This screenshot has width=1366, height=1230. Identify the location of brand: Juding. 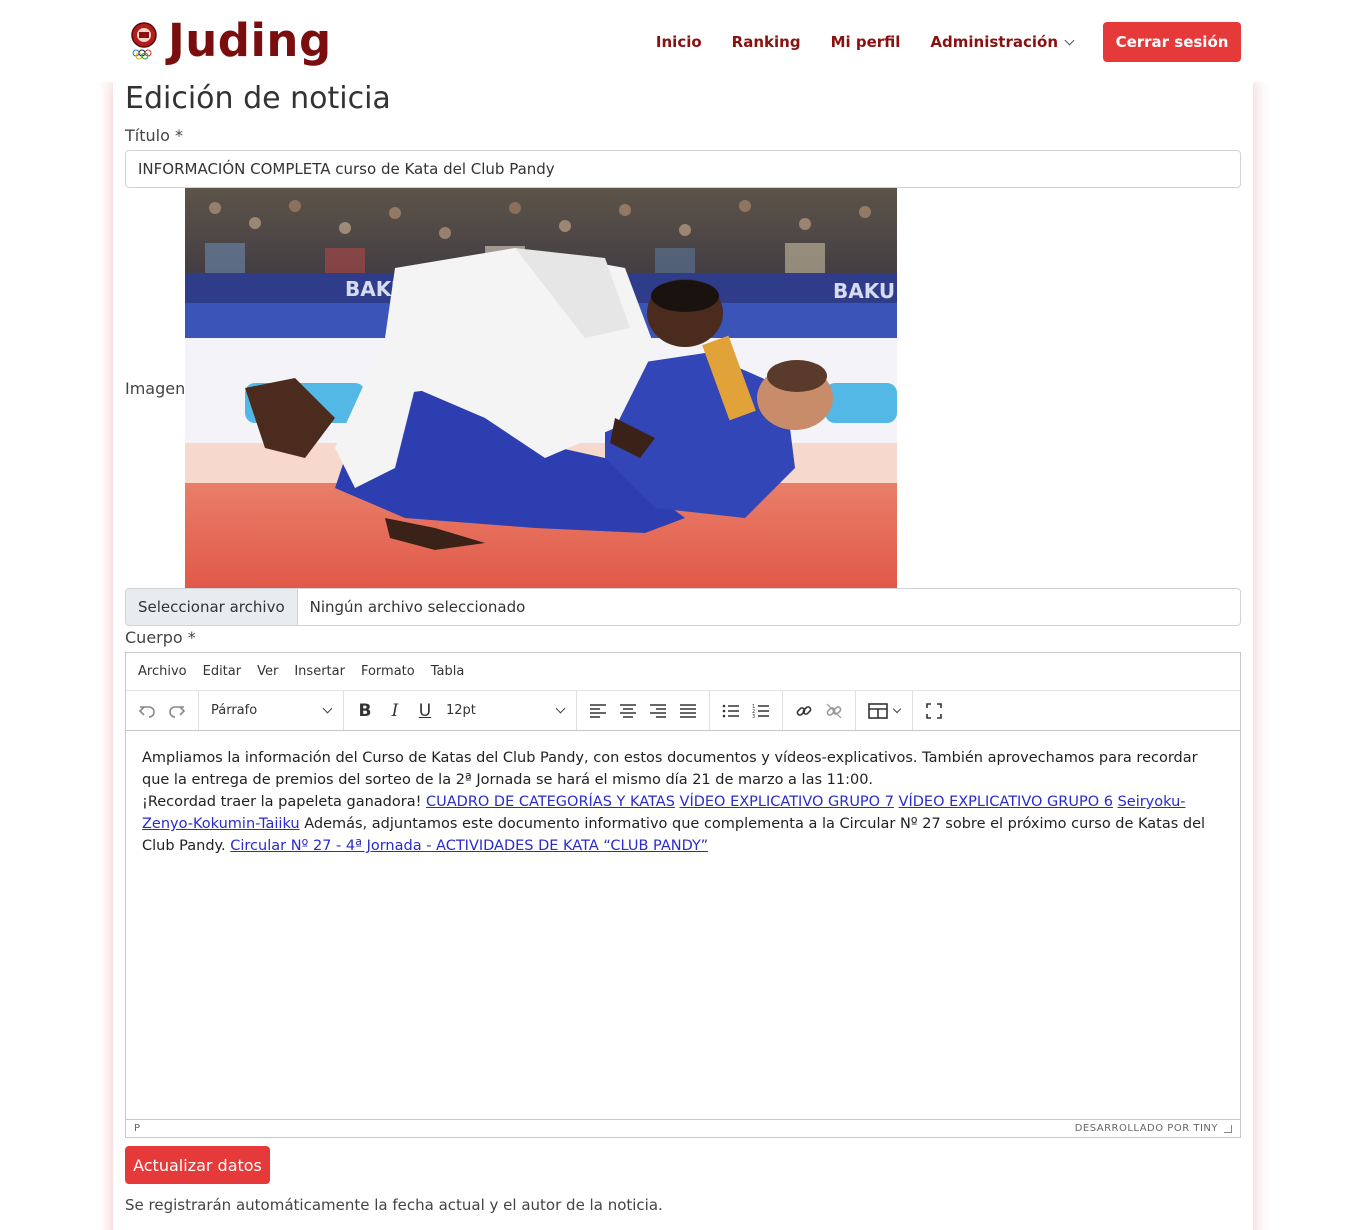
(230, 41).